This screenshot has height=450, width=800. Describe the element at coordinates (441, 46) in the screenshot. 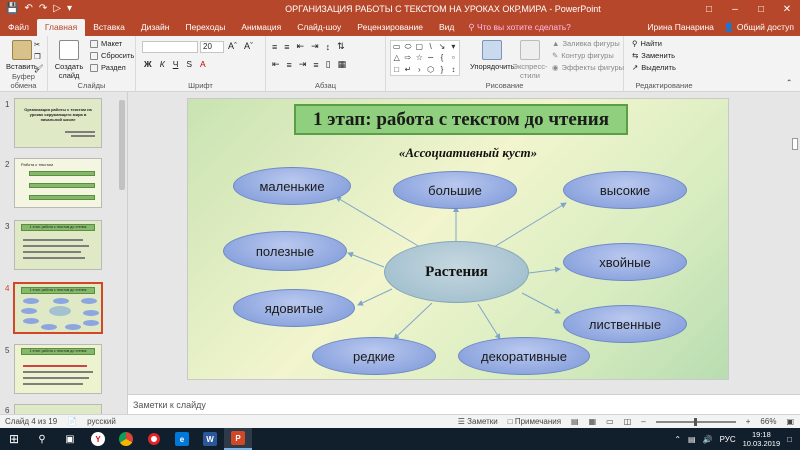

I see `shape-arrow-icon: ↘` at that location.